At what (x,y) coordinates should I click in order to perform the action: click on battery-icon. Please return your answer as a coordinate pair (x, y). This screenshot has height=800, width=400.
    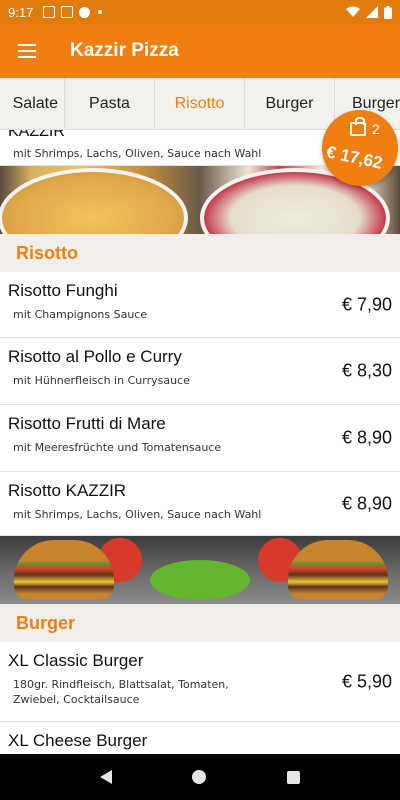
    Looking at the image, I should click on (388, 12).